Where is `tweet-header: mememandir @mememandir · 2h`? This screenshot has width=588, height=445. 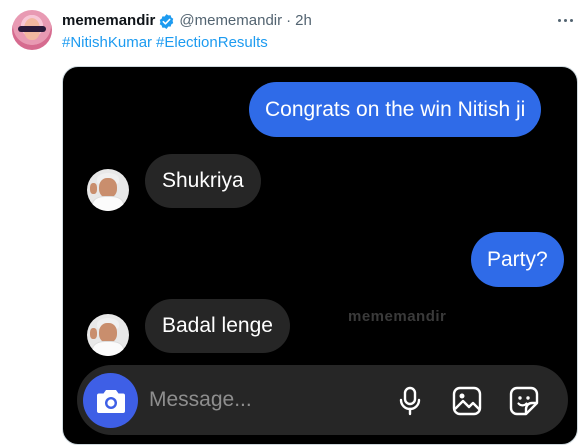
tweet-header: mememandir @mememandir · 2h is located at coordinates (187, 21).